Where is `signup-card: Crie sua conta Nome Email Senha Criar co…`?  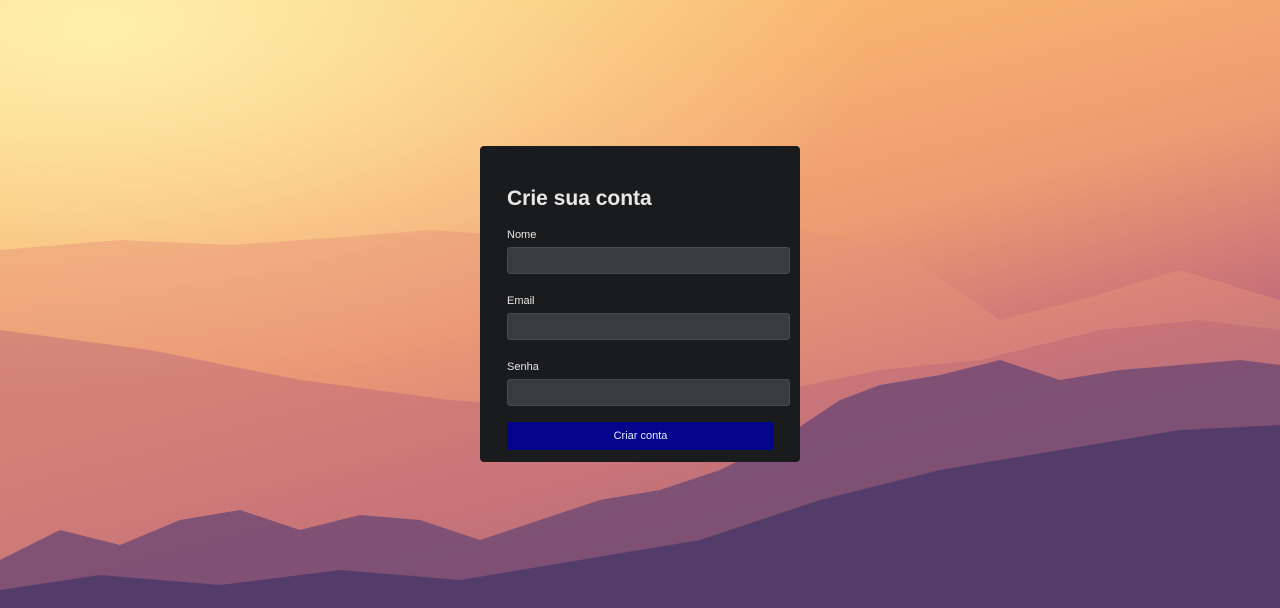
signup-card: Crie sua conta Nome Email Senha Criar co… is located at coordinates (640, 304).